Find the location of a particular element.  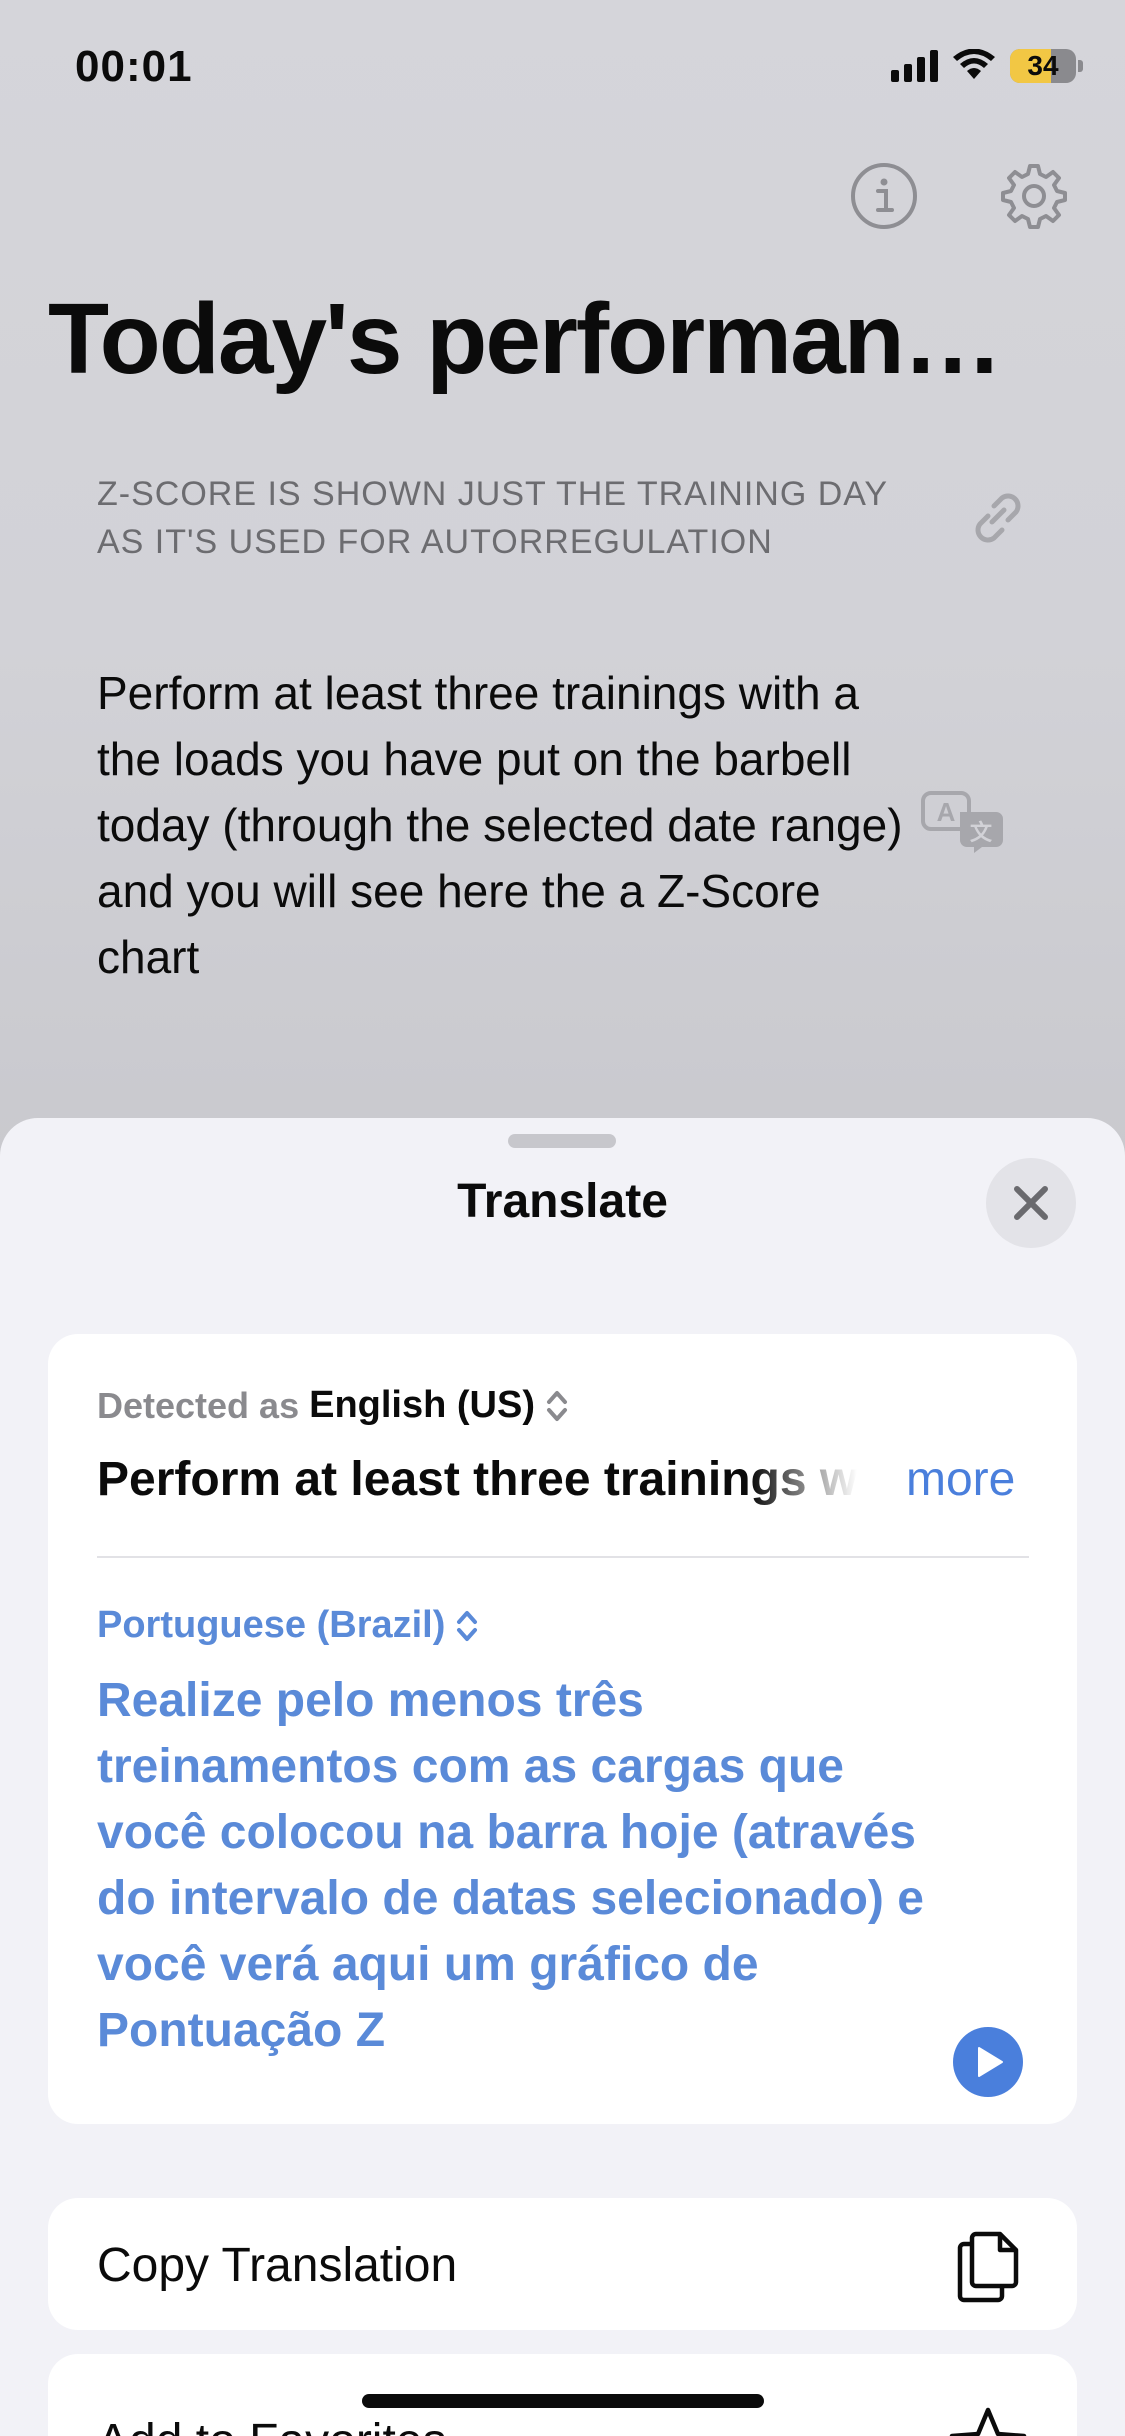

star-icon is located at coordinates (988, 2421).